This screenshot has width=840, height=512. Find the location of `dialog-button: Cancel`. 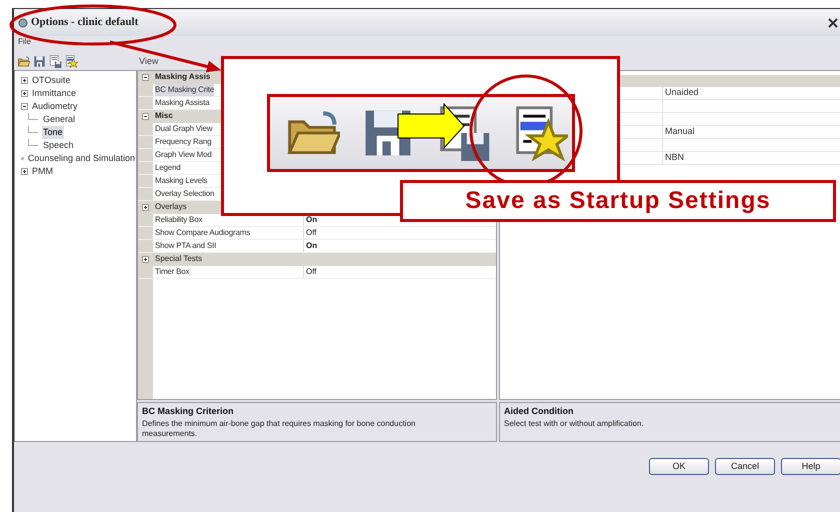

dialog-button: Cancel is located at coordinates (745, 466).